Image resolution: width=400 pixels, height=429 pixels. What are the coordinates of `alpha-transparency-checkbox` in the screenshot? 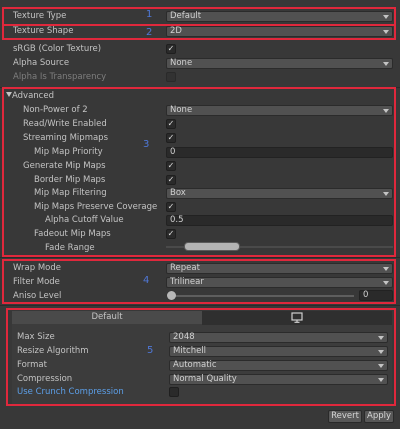 It's located at (171, 77).